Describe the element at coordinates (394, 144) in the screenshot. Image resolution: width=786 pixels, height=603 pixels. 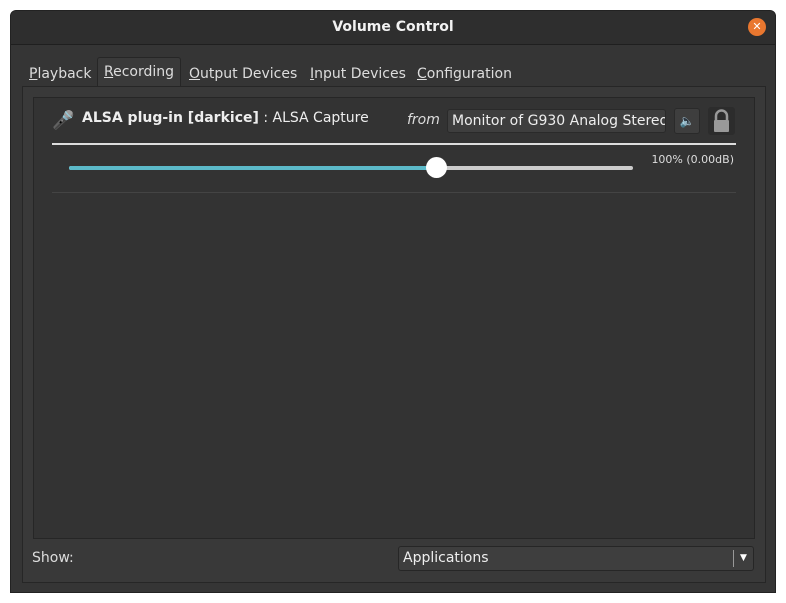
I see `stream-separator` at that location.